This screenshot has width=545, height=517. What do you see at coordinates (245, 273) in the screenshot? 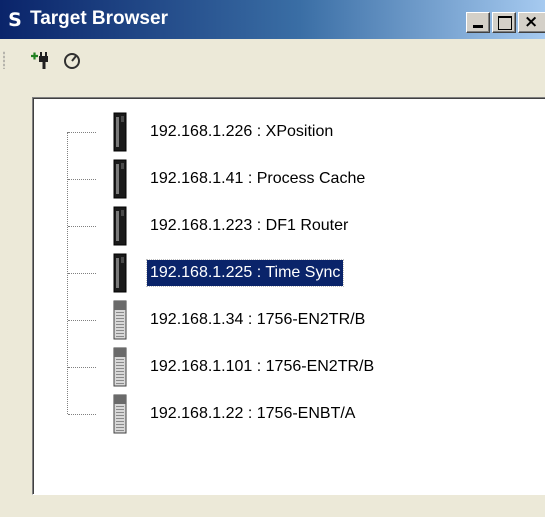
I see `tree-item-label: 192.168.1.225 : Time Sync` at bounding box center [245, 273].